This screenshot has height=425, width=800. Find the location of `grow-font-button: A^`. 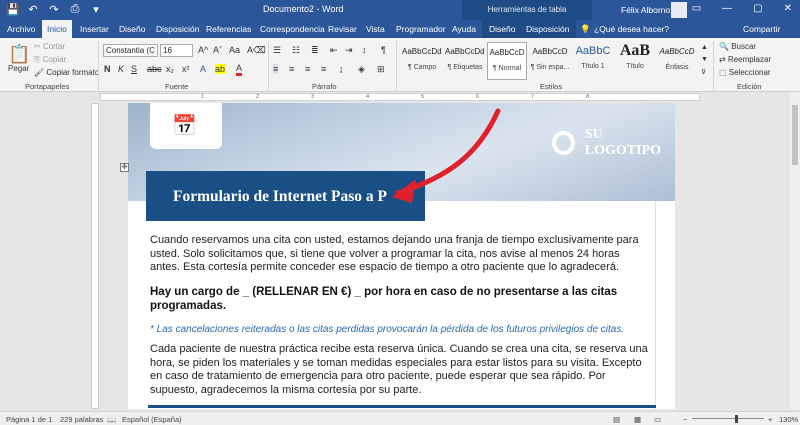

grow-font-button: A^ is located at coordinates (203, 50).